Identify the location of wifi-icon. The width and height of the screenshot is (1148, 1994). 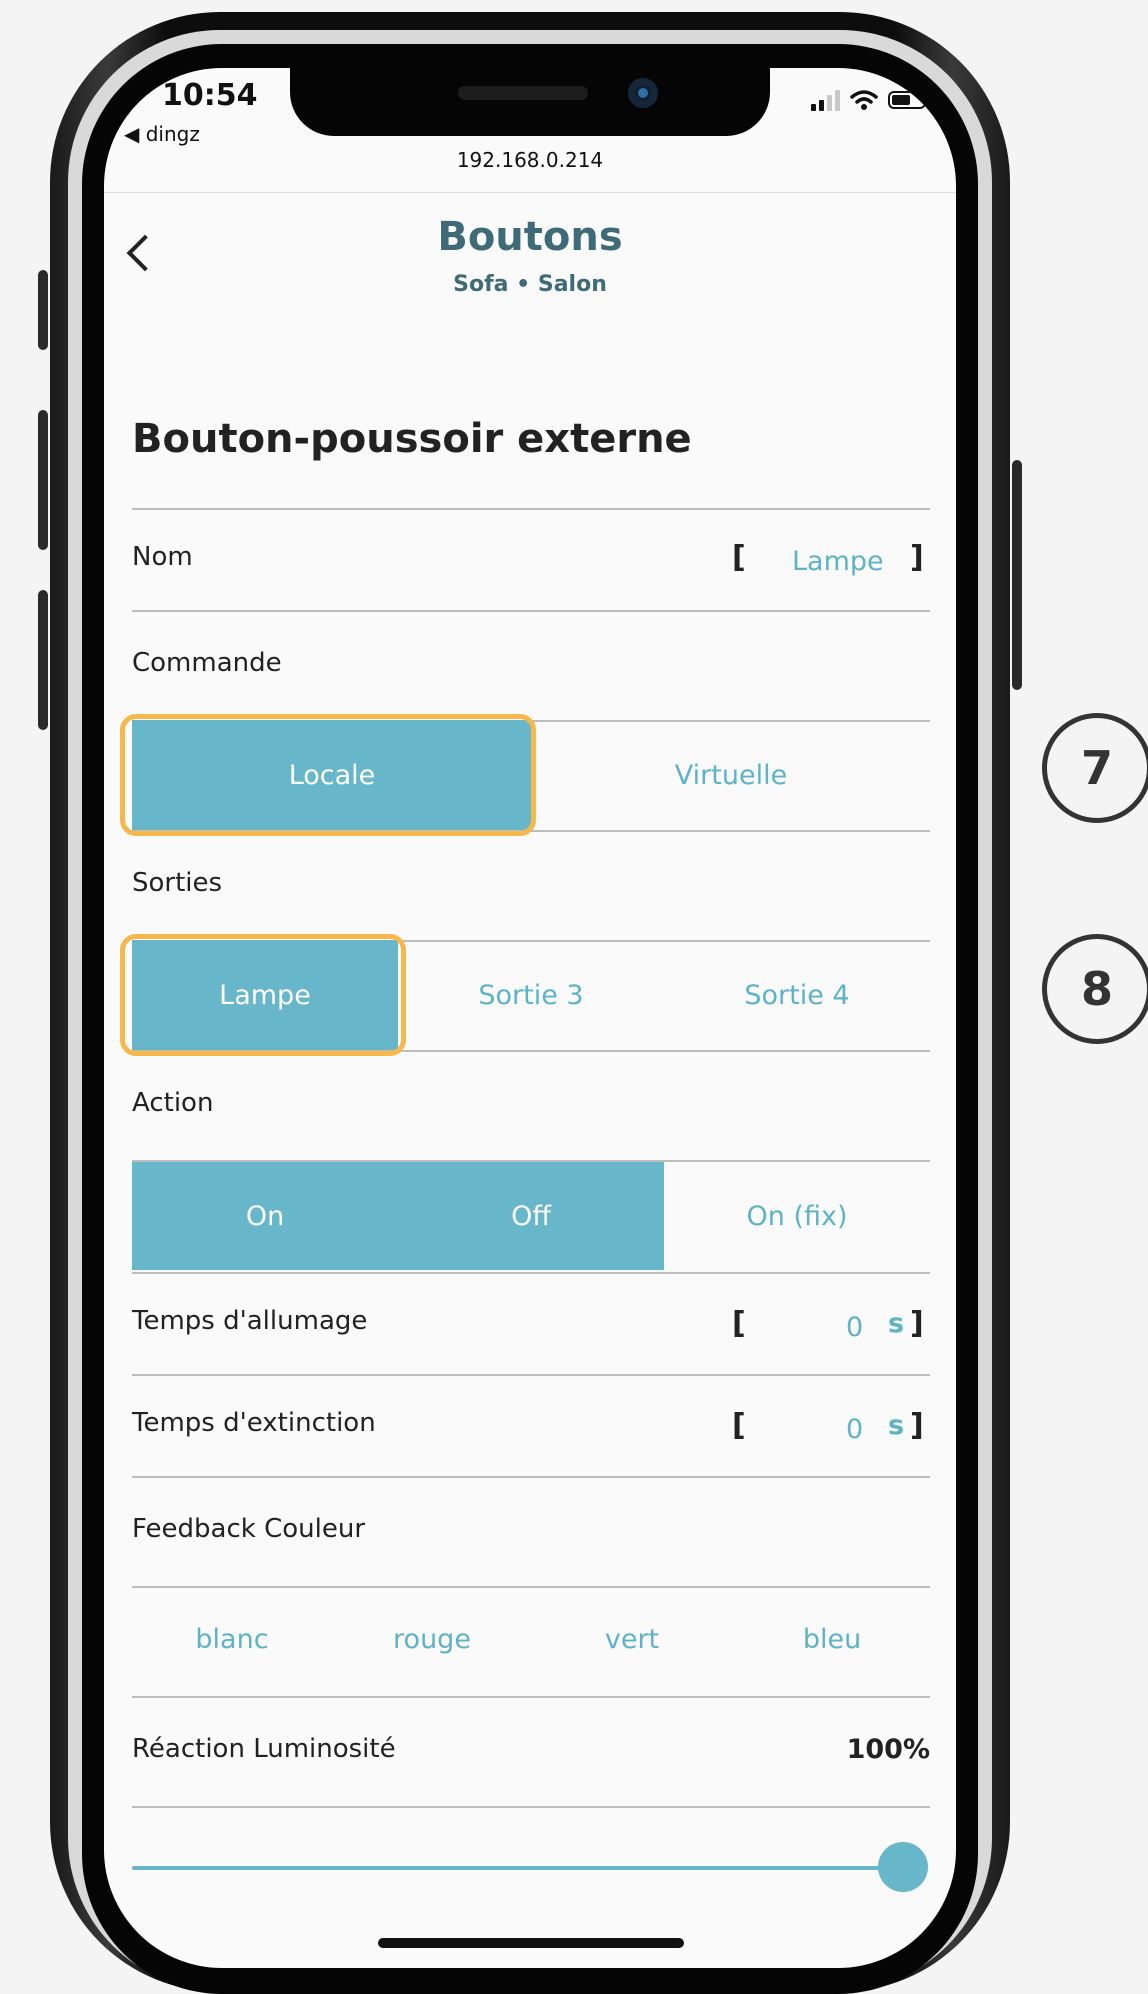
(864, 100).